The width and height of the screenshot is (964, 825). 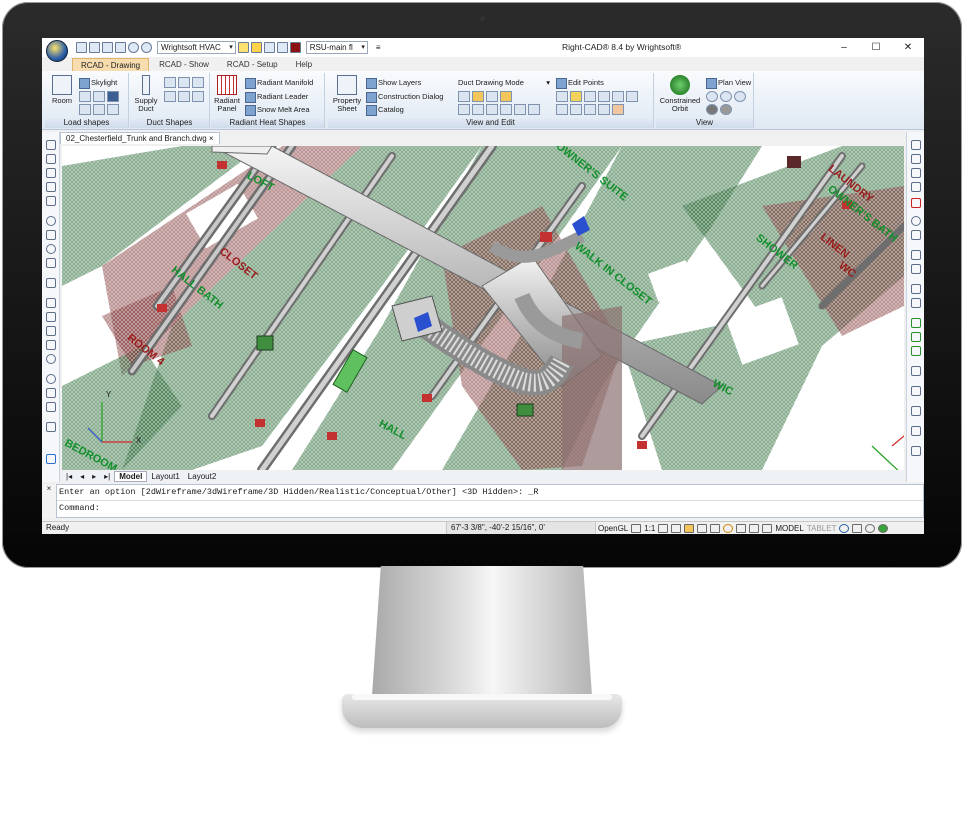 I want to click on circle-icon, so click(x=51, y=221).